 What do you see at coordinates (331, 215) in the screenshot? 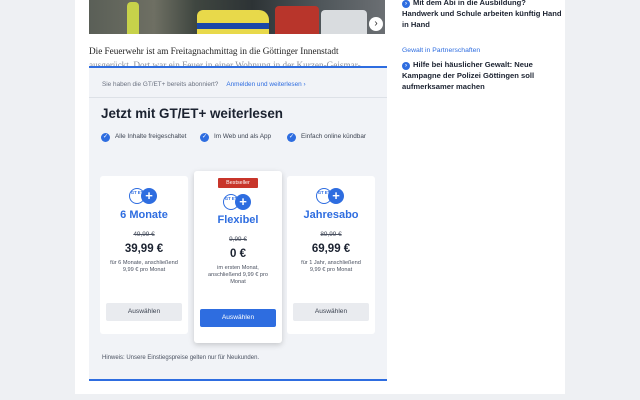
I see `plan-name: Jahresabo` at bounding box center [331, 215].